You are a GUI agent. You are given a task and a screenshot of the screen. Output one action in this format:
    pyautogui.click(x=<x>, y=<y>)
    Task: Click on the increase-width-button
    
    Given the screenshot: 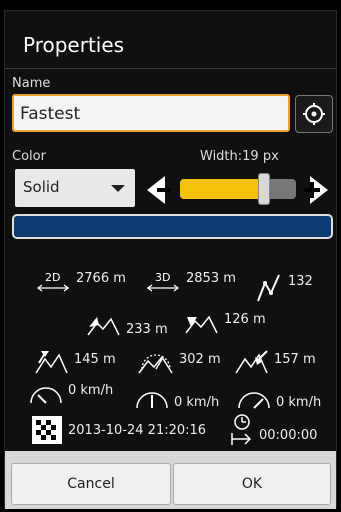 What is the action you would take?
    pyautogui.click(x=314, y=190)
    